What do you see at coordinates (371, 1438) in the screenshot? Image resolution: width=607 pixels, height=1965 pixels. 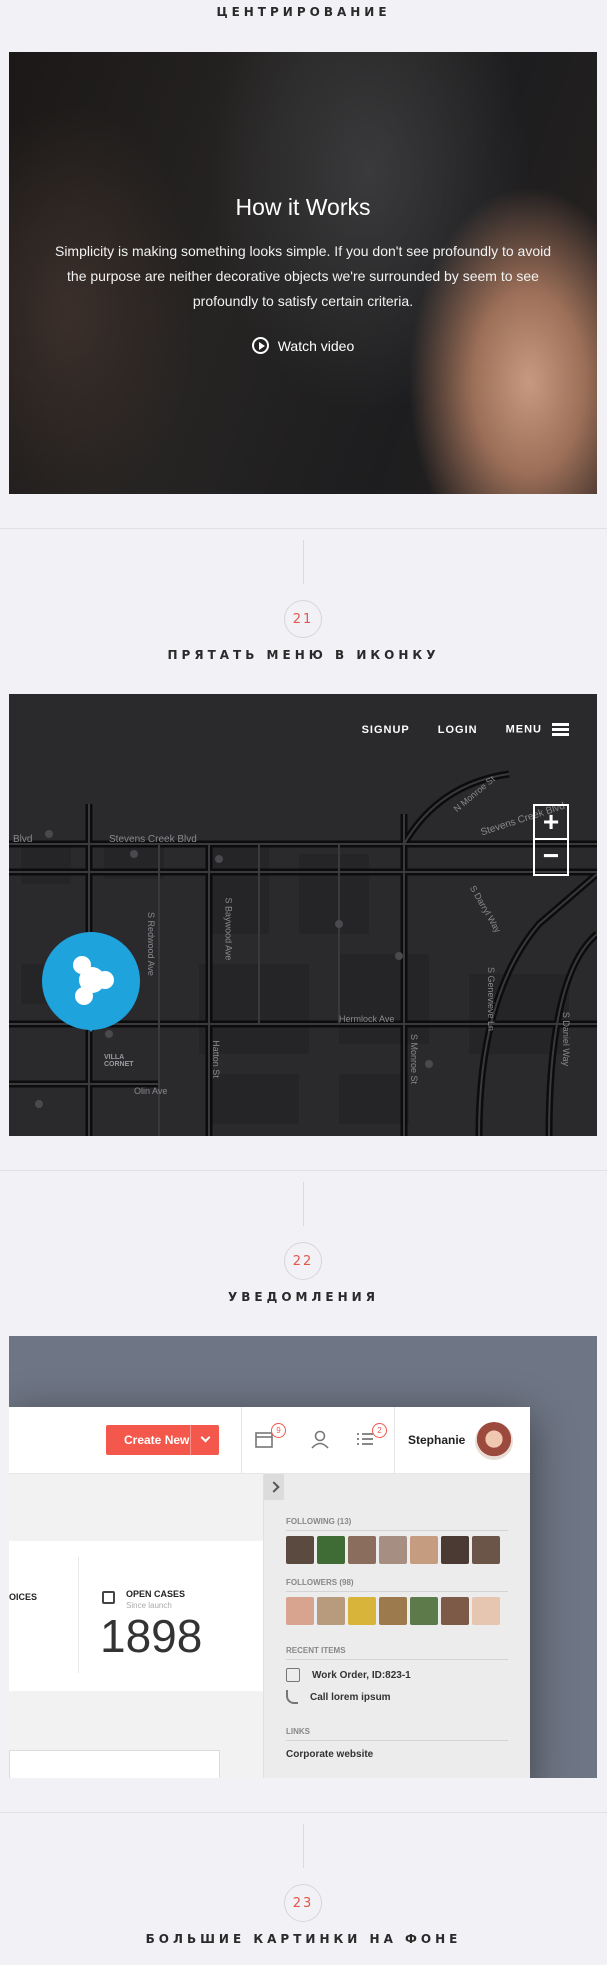 I see `tasks-button: 2` at bounding box center [371, 1438].